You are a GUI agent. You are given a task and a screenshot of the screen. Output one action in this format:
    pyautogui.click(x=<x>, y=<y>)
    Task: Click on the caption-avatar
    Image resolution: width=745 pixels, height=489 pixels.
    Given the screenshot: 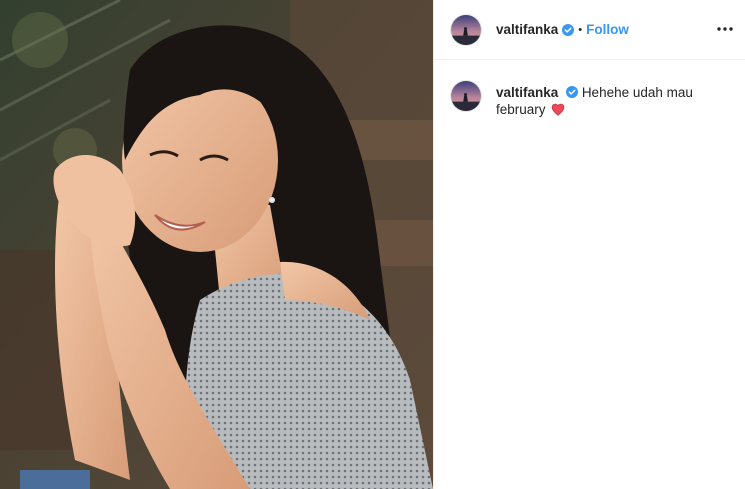 What is the action you would take?
    pyautogui.click(x=466, y=96)
    